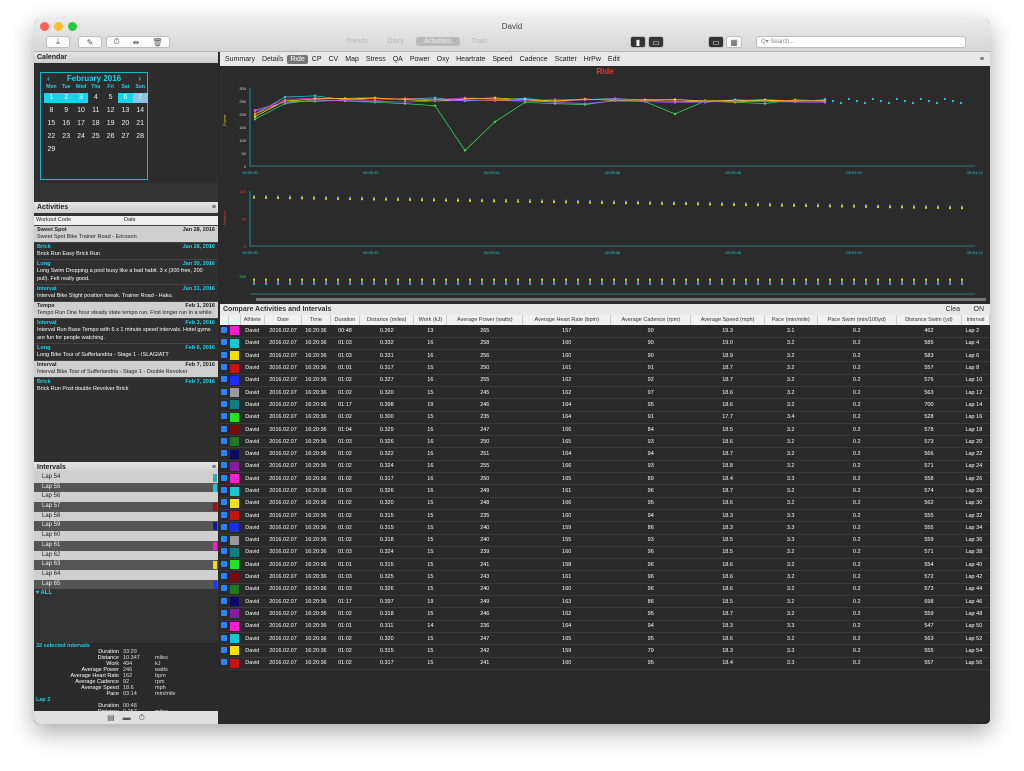 The width and height of the screenshot is (1024, 771). Describe the element at coordinates (126, 536) in the screenshot. I see `interval-item: Lap 60` at that location.